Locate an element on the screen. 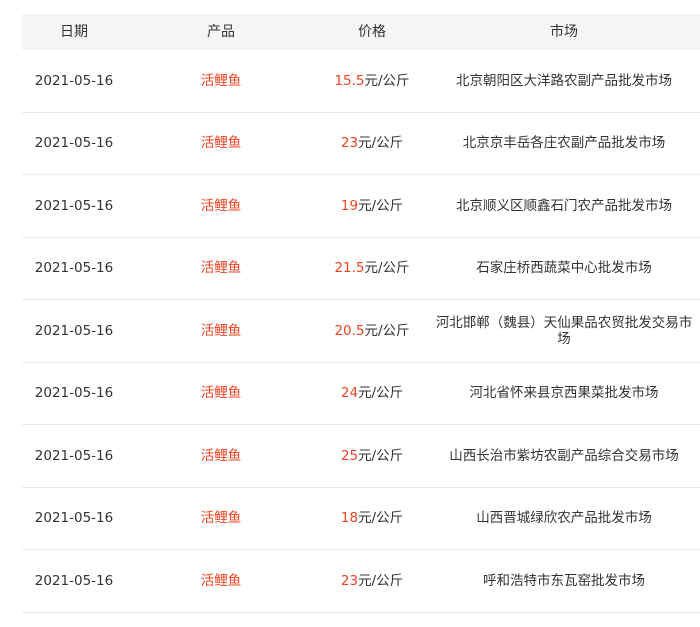 This screenshot has width=700, height=627. table-row: 2021-05-16 活鲤鱼 23元/公斤 呼和浩特市东瓦窑批发市场 is located at coordinates (361, 581).